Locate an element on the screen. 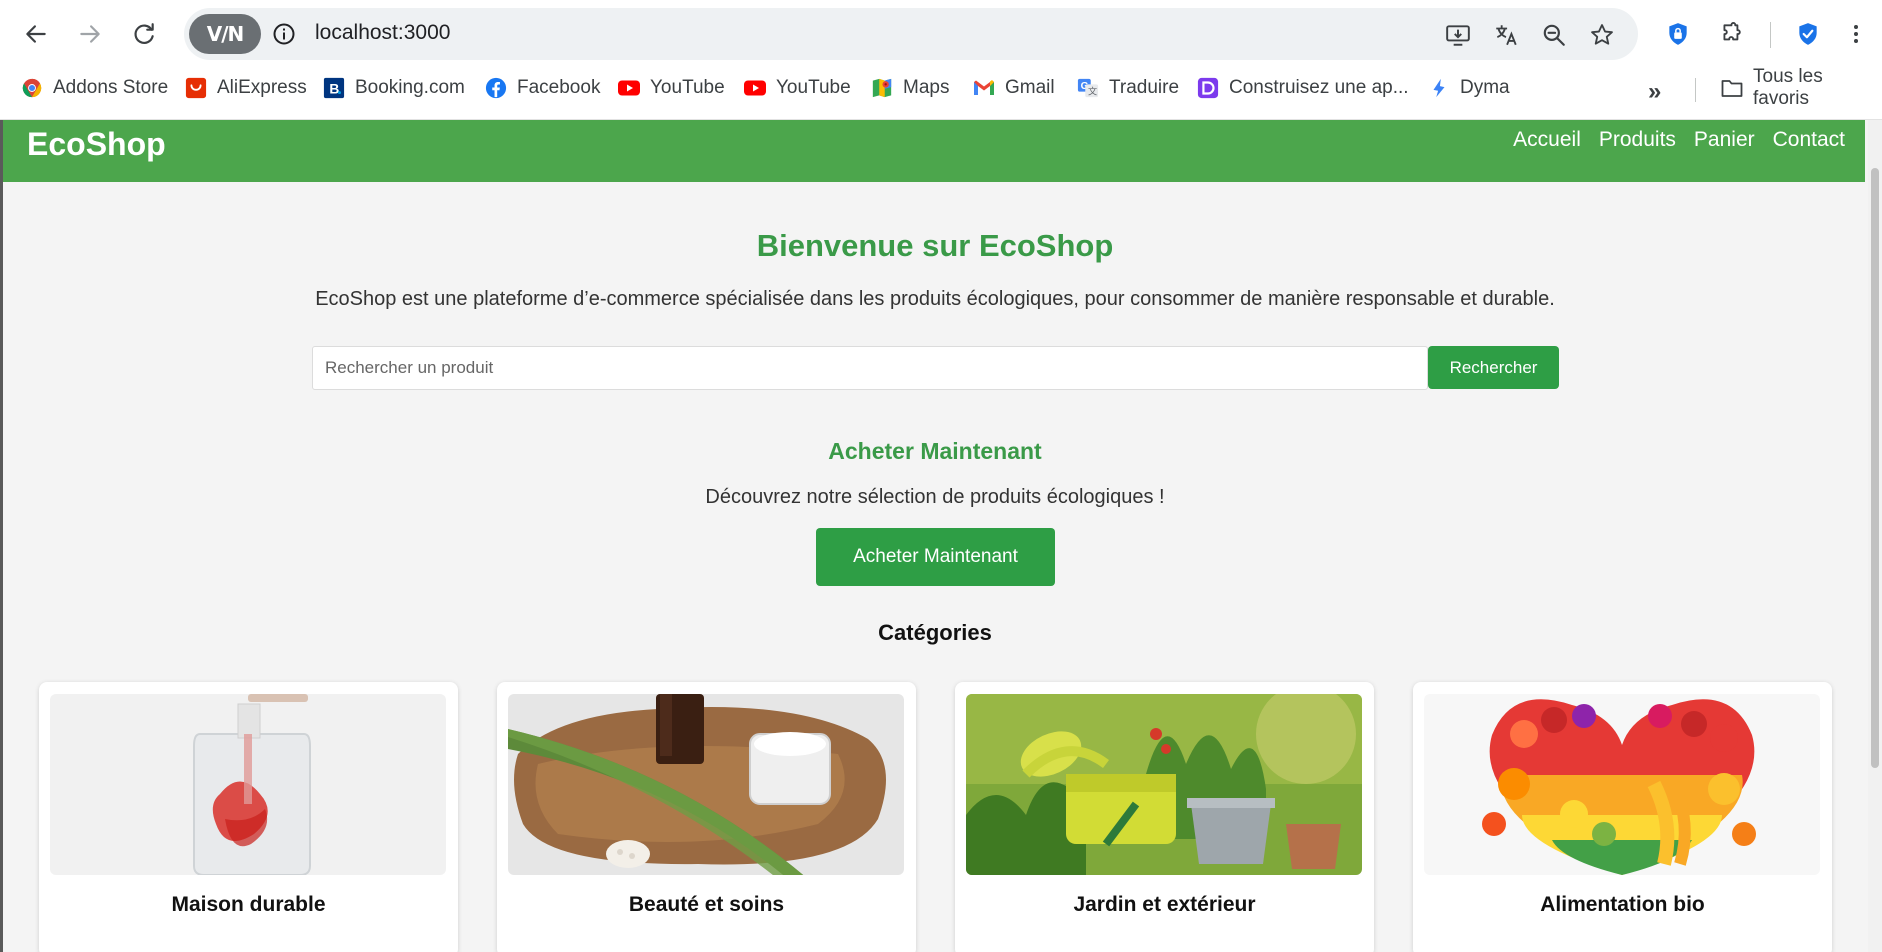 The width and height of the screenshot is (1882, 952). site-info-icon is located at coordinates (284, 34).